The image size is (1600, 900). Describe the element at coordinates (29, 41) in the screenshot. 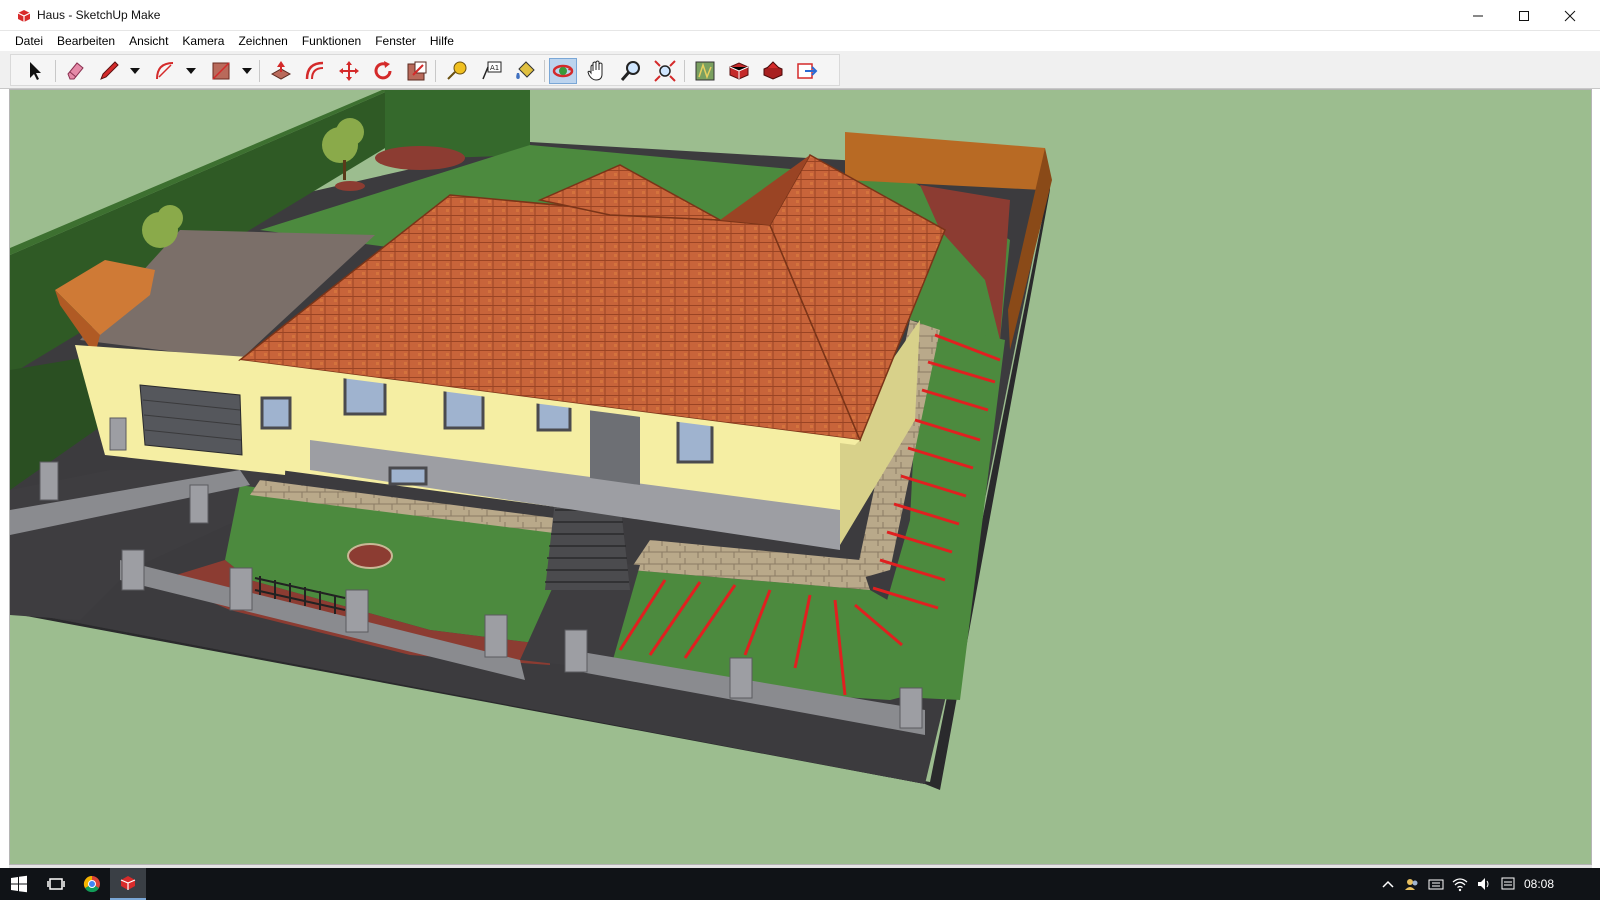

I see `menu-datei: Datei` at that location.